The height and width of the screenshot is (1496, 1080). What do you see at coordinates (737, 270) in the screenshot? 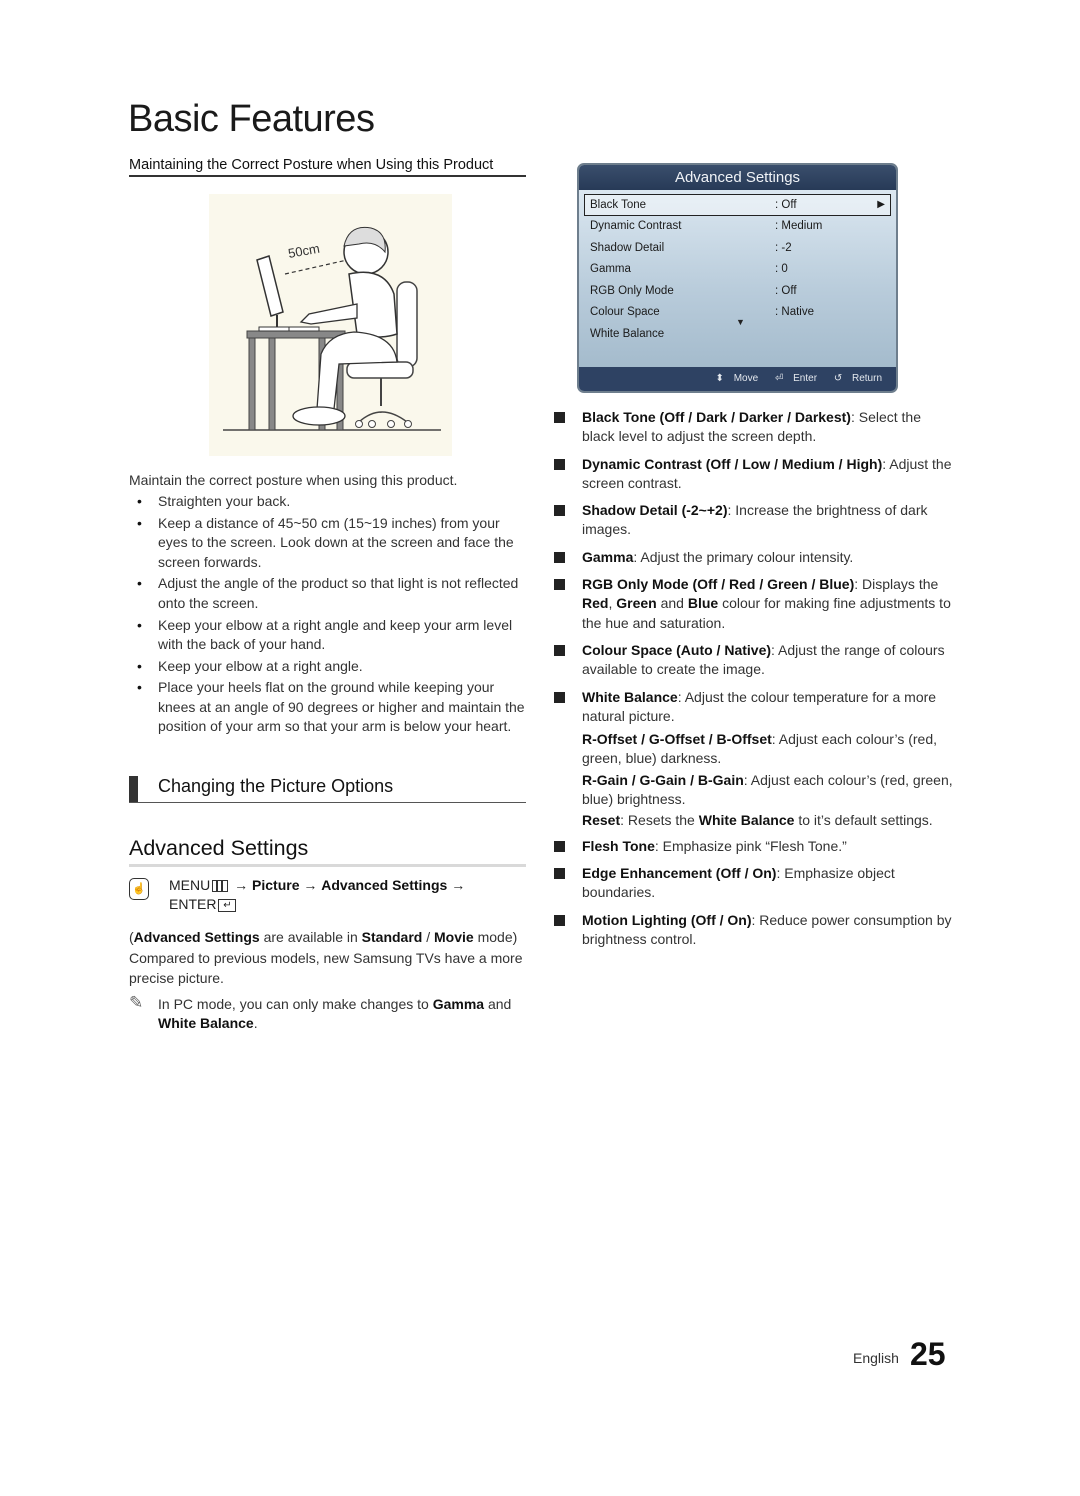
I see `osd-row-gamma: Gamma: 0` at bounding box center [737, 270].